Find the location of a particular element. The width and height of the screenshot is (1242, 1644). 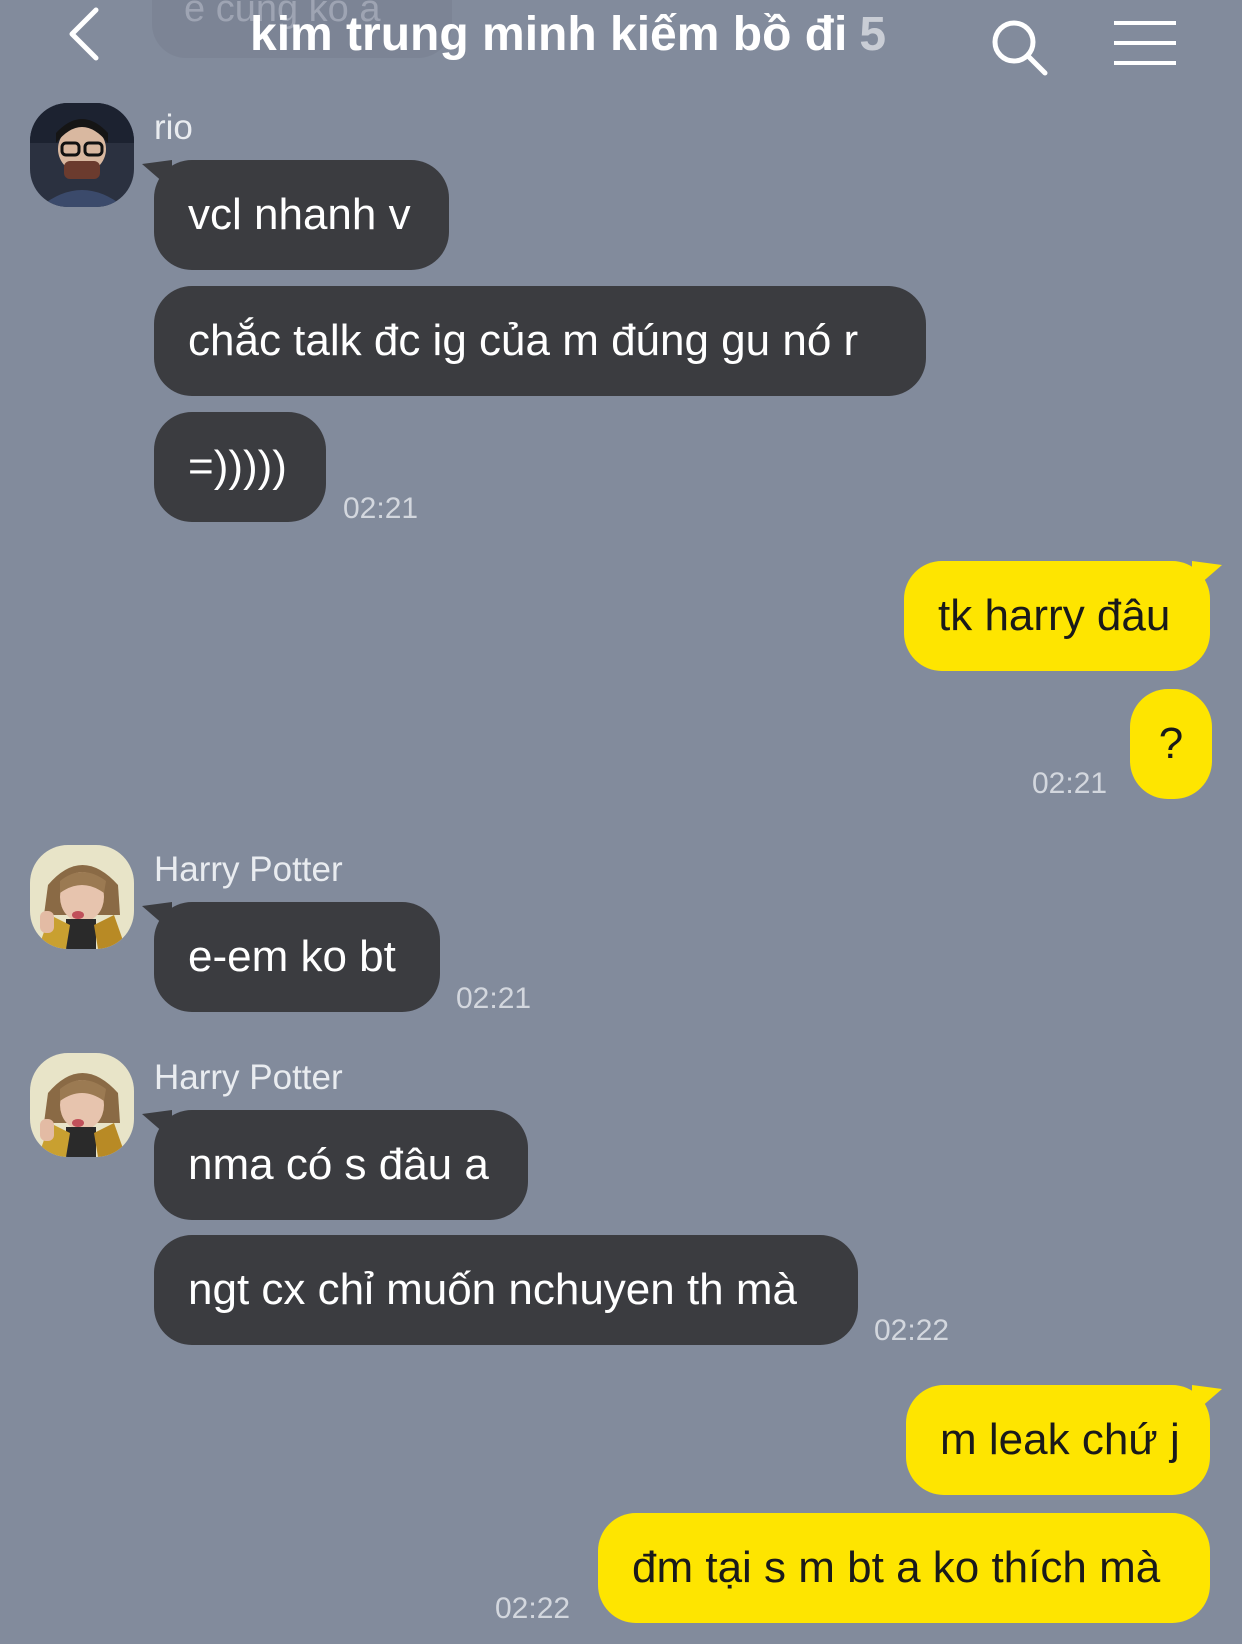

outgoing-message-bubble: tk harry đâu is located at coordinates (1063, 616).